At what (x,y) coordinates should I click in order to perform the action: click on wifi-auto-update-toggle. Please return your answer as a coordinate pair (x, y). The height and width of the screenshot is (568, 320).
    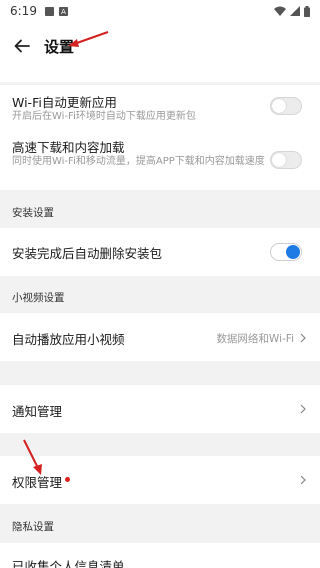
    Looking at the image, I should click on (286, 106).